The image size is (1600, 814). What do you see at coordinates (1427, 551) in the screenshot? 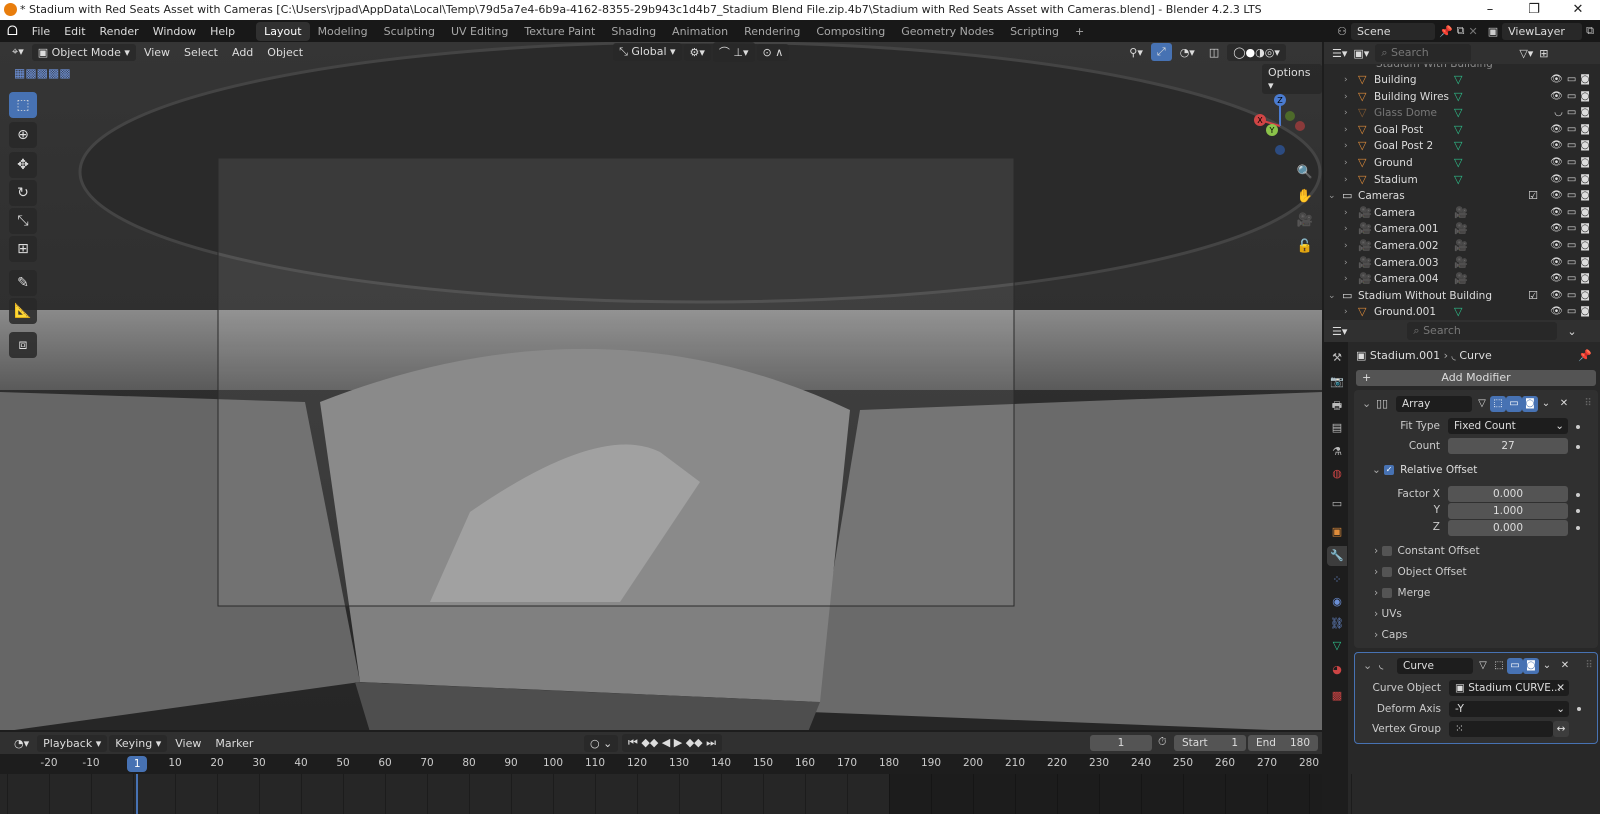
I see `constant-offset-section: › Constant Offset` at bounding box center [1427, 551].